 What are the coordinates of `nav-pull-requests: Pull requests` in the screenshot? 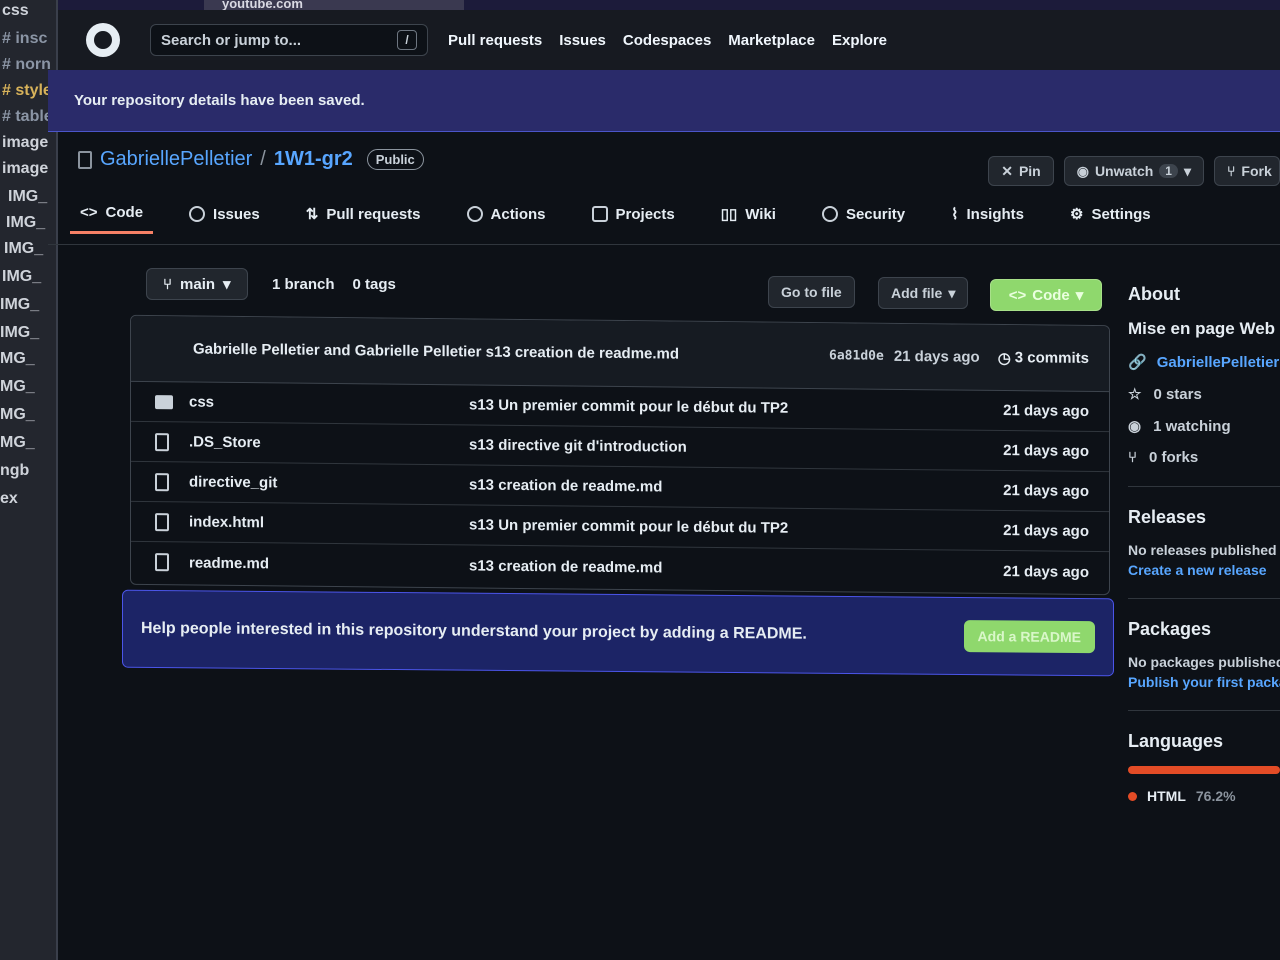 It's located at (495, 40).